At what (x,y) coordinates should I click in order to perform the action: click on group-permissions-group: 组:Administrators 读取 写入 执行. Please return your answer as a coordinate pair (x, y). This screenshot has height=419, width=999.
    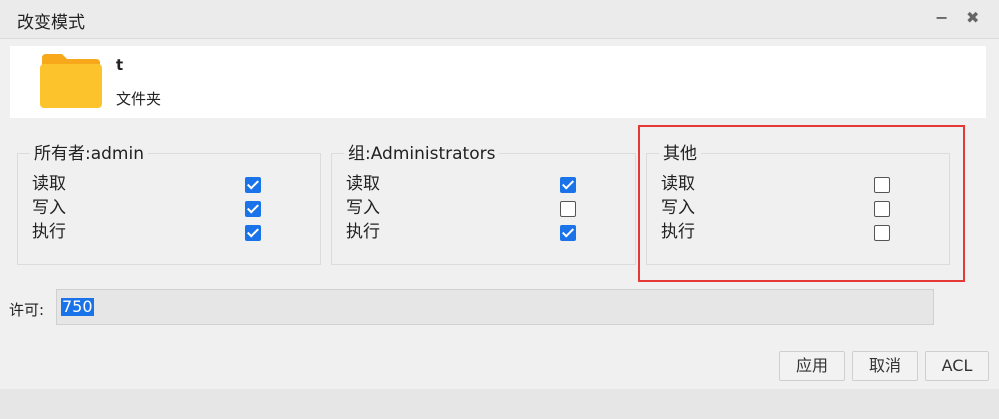
    Looking at the image, I should click on (483, 204).